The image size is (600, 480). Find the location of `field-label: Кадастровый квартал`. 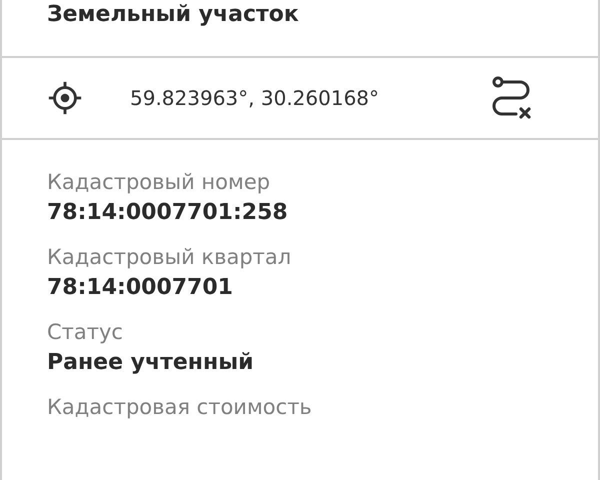

field-label: Кадастровый квартал is located at coordinates (169, 257).